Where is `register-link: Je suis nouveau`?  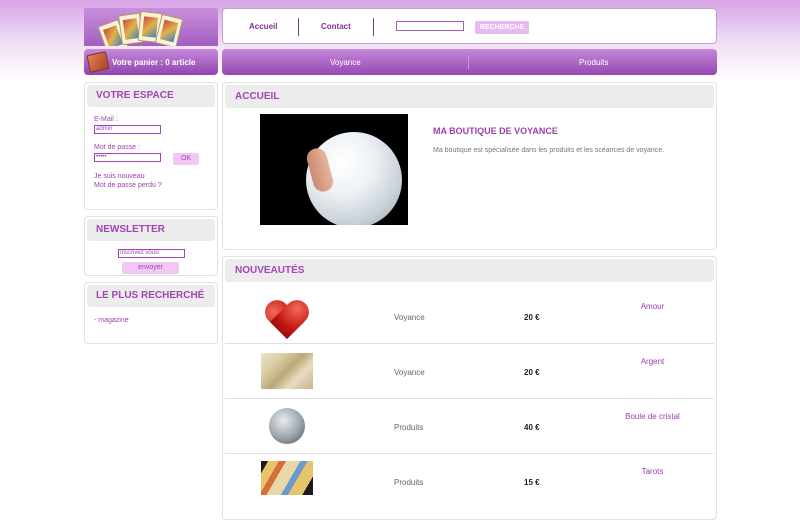
register-link: Je suis nouveau is located at coordinates (119, 176).